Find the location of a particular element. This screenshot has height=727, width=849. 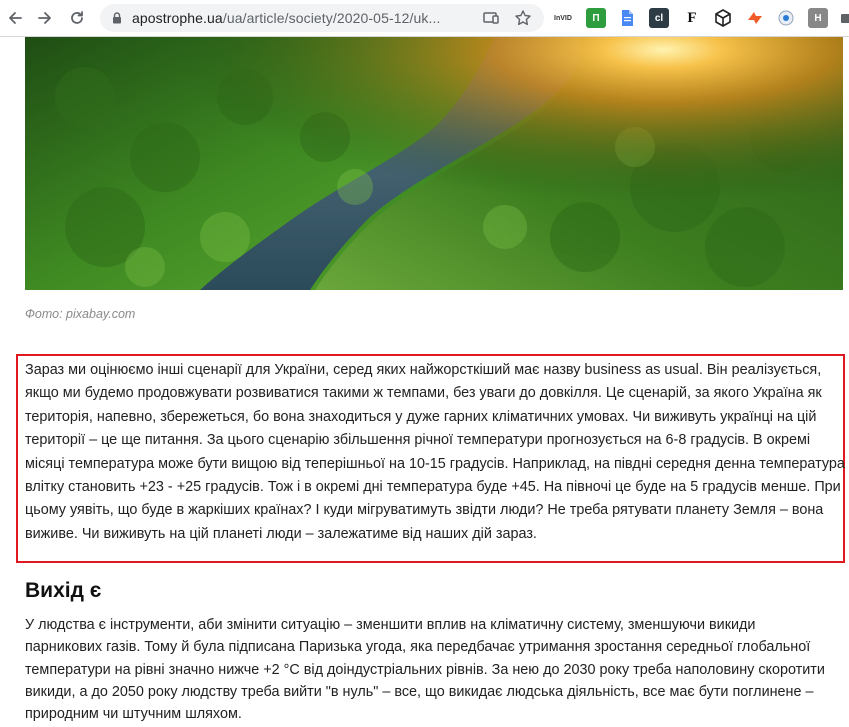

cl-label: cl is located at coordinates (659, 18).